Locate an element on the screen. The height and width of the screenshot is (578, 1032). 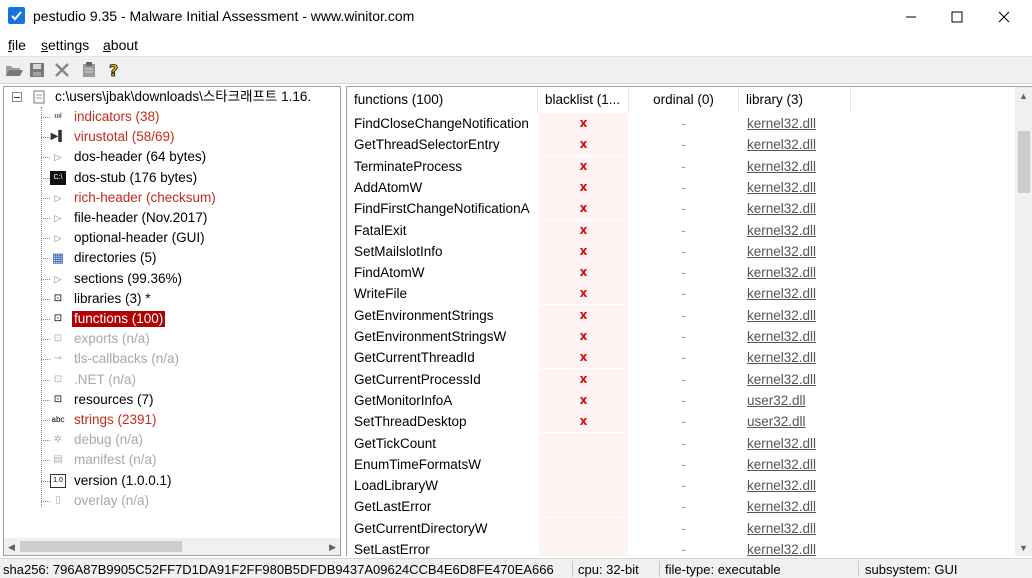
table-row: GetTickCount - kernel32.dll is located at coordinates (681, 443).